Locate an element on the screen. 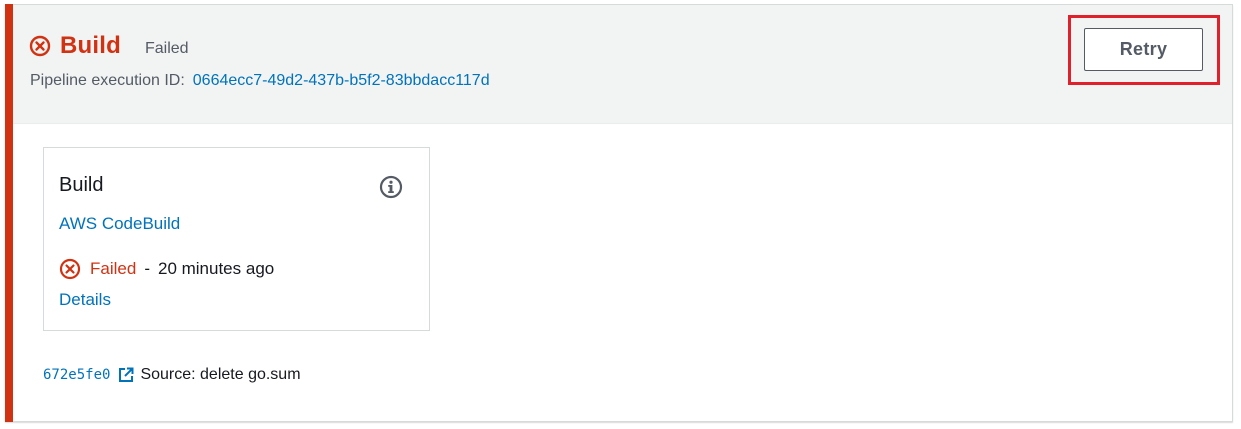  execution-id-label: Pipeline execution ID: is located at coordinates (107, 80).